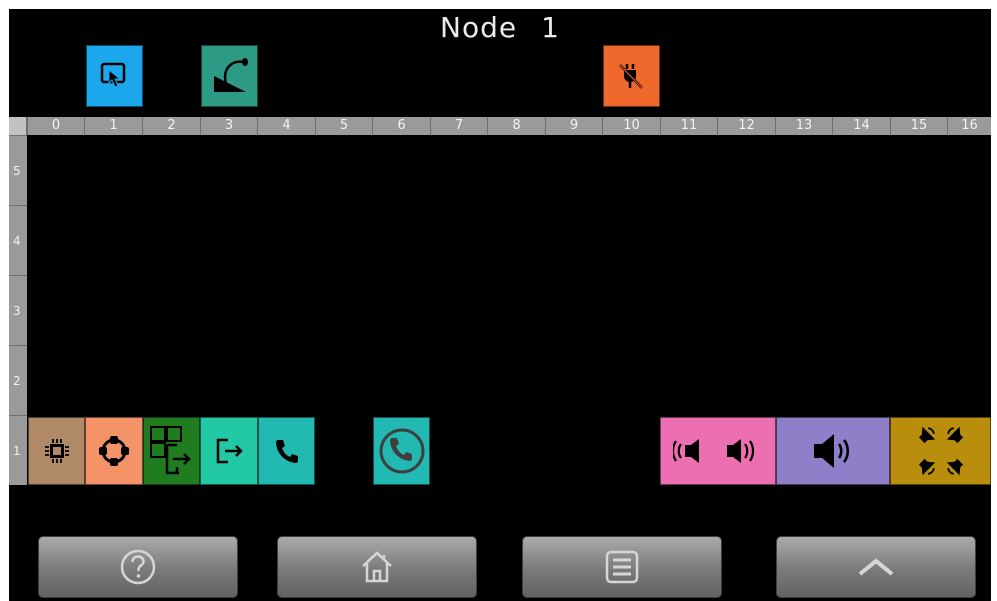 The height and width of the screenshot is (601, 997). What do you see at coordinates (18, 450) in the screenshot?
I see `row-label: 1` at bounding box center [18, 450].